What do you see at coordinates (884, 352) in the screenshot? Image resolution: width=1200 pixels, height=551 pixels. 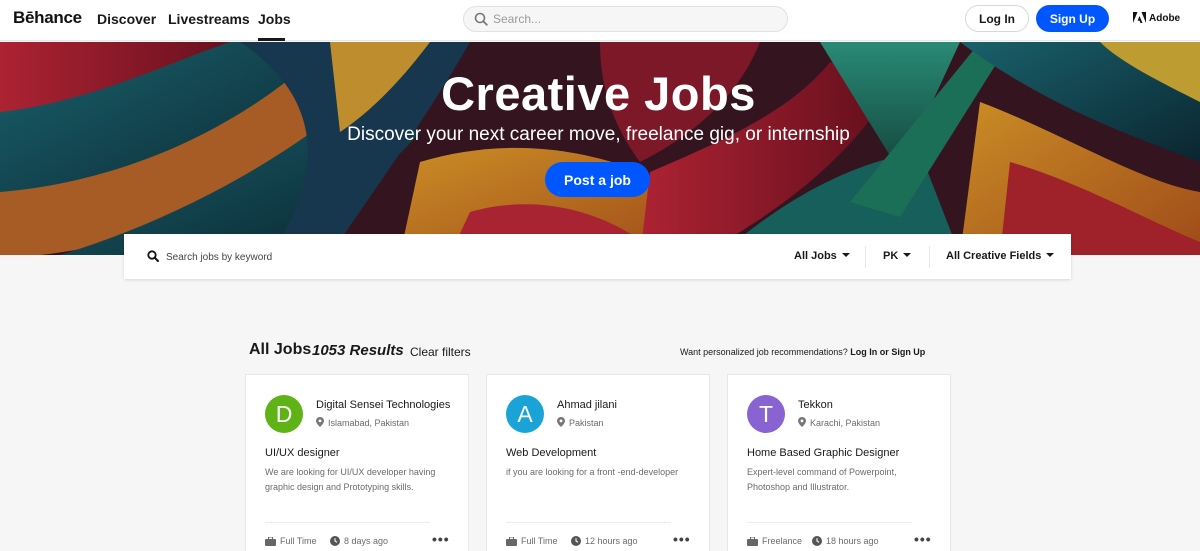 I see `or-text: or` at bounding box center [884, 352].